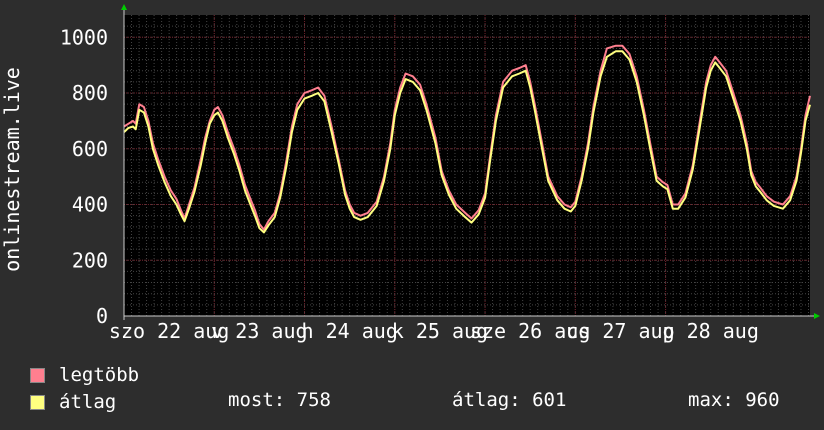 The width and height of the screenshot is (824, 430). Describe the element at coordinates (90, 149) in the screenshot. I see `y-tick-label: 600` at that location.